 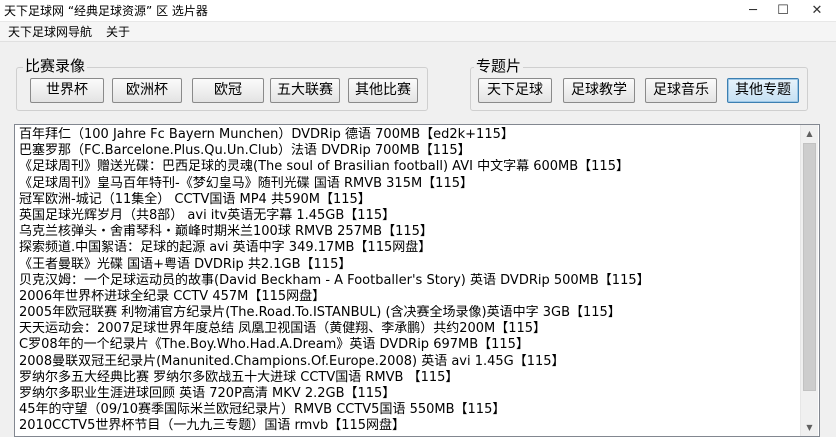 I want to click on vertical-scrollbar: ▲ ▼, so click(x=809, y=280).